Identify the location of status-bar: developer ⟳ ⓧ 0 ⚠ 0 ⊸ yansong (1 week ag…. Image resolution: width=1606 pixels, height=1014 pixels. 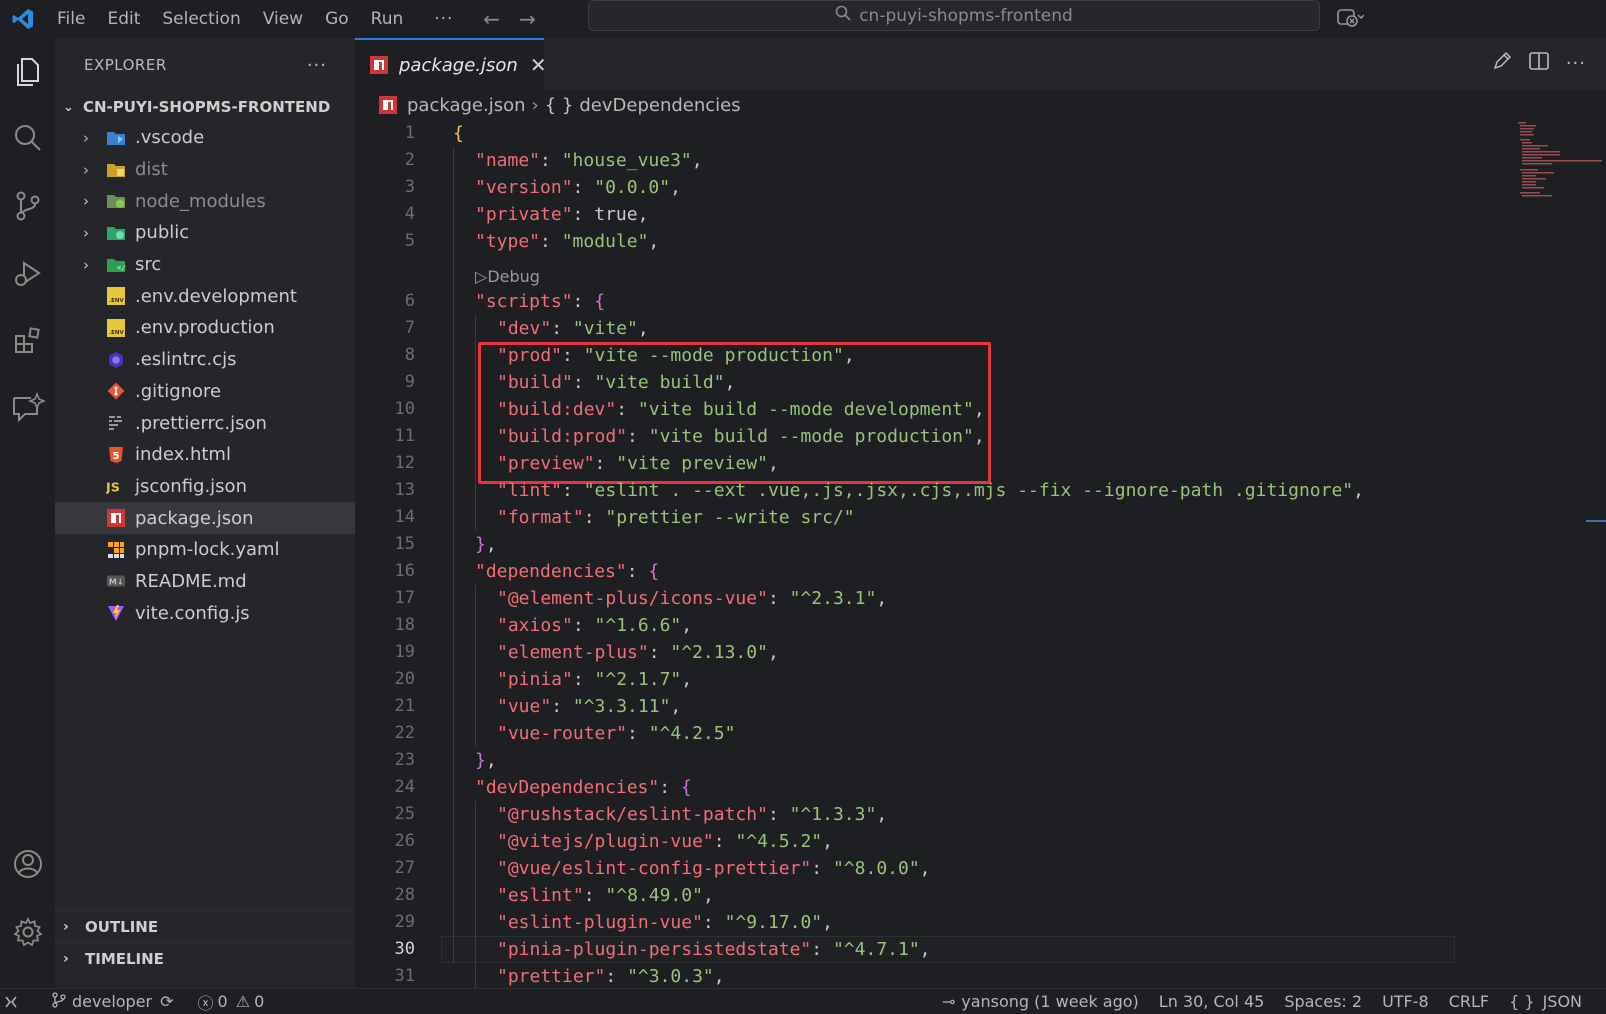
(803, 1001).